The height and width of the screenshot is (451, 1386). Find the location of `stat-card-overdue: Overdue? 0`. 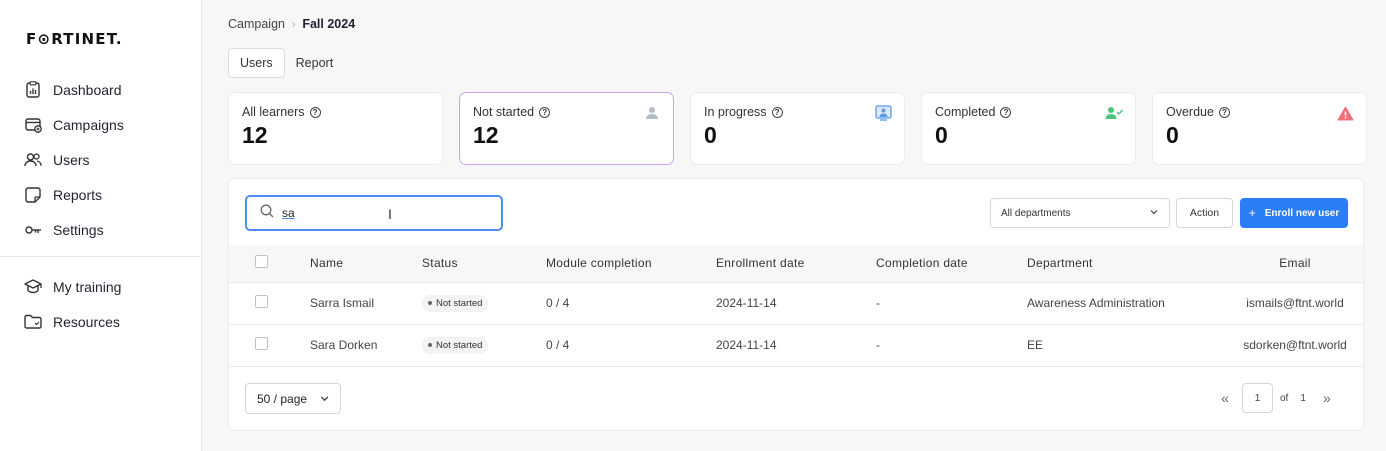

stat-card-overdue: Overdue? 0 is located at coordinates (1259, 128).